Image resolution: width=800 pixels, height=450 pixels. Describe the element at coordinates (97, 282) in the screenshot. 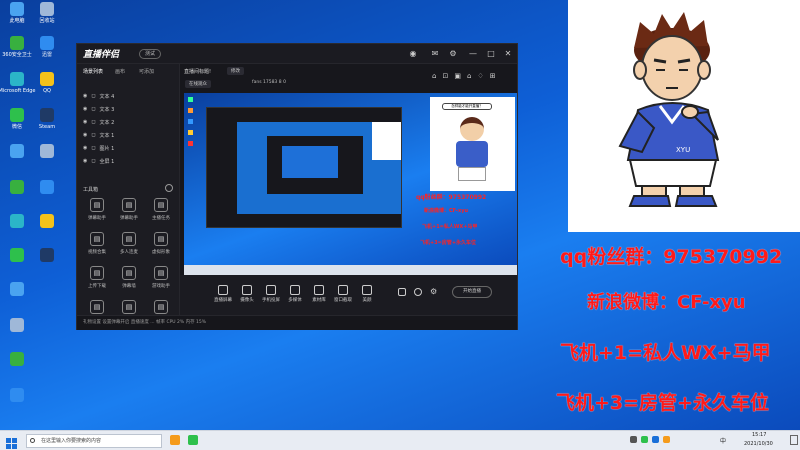

I see `tool-button: ▤ 上传下载` at that location.